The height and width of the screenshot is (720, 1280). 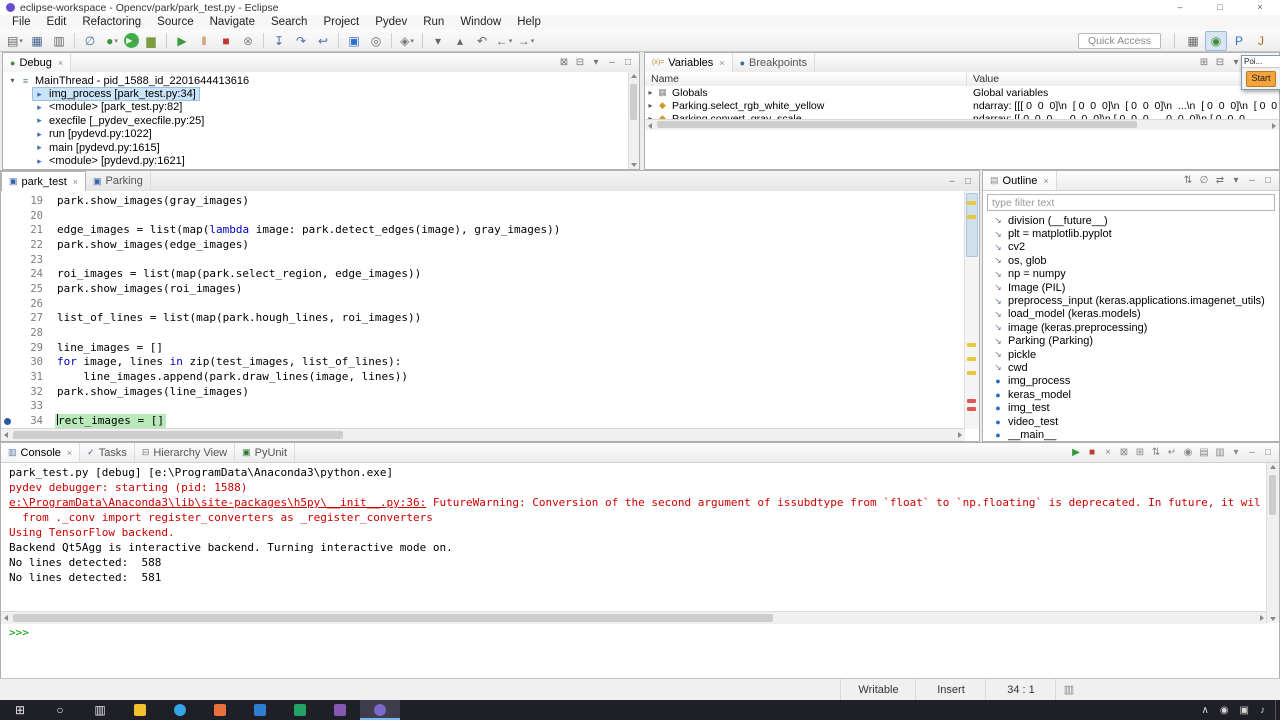 I want to click on resume-icon: ▶, so click(x=182, y=41).